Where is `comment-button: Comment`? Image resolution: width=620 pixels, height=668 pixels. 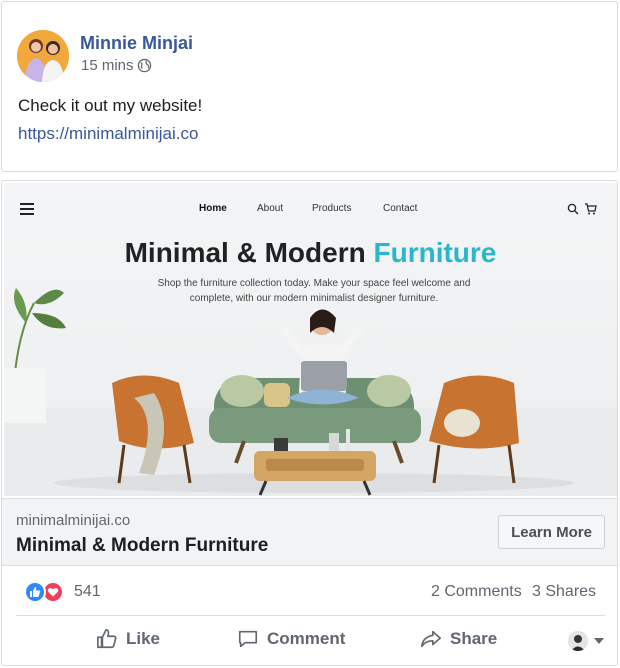
comment-button: Comment is located at coordinates (291, 639).